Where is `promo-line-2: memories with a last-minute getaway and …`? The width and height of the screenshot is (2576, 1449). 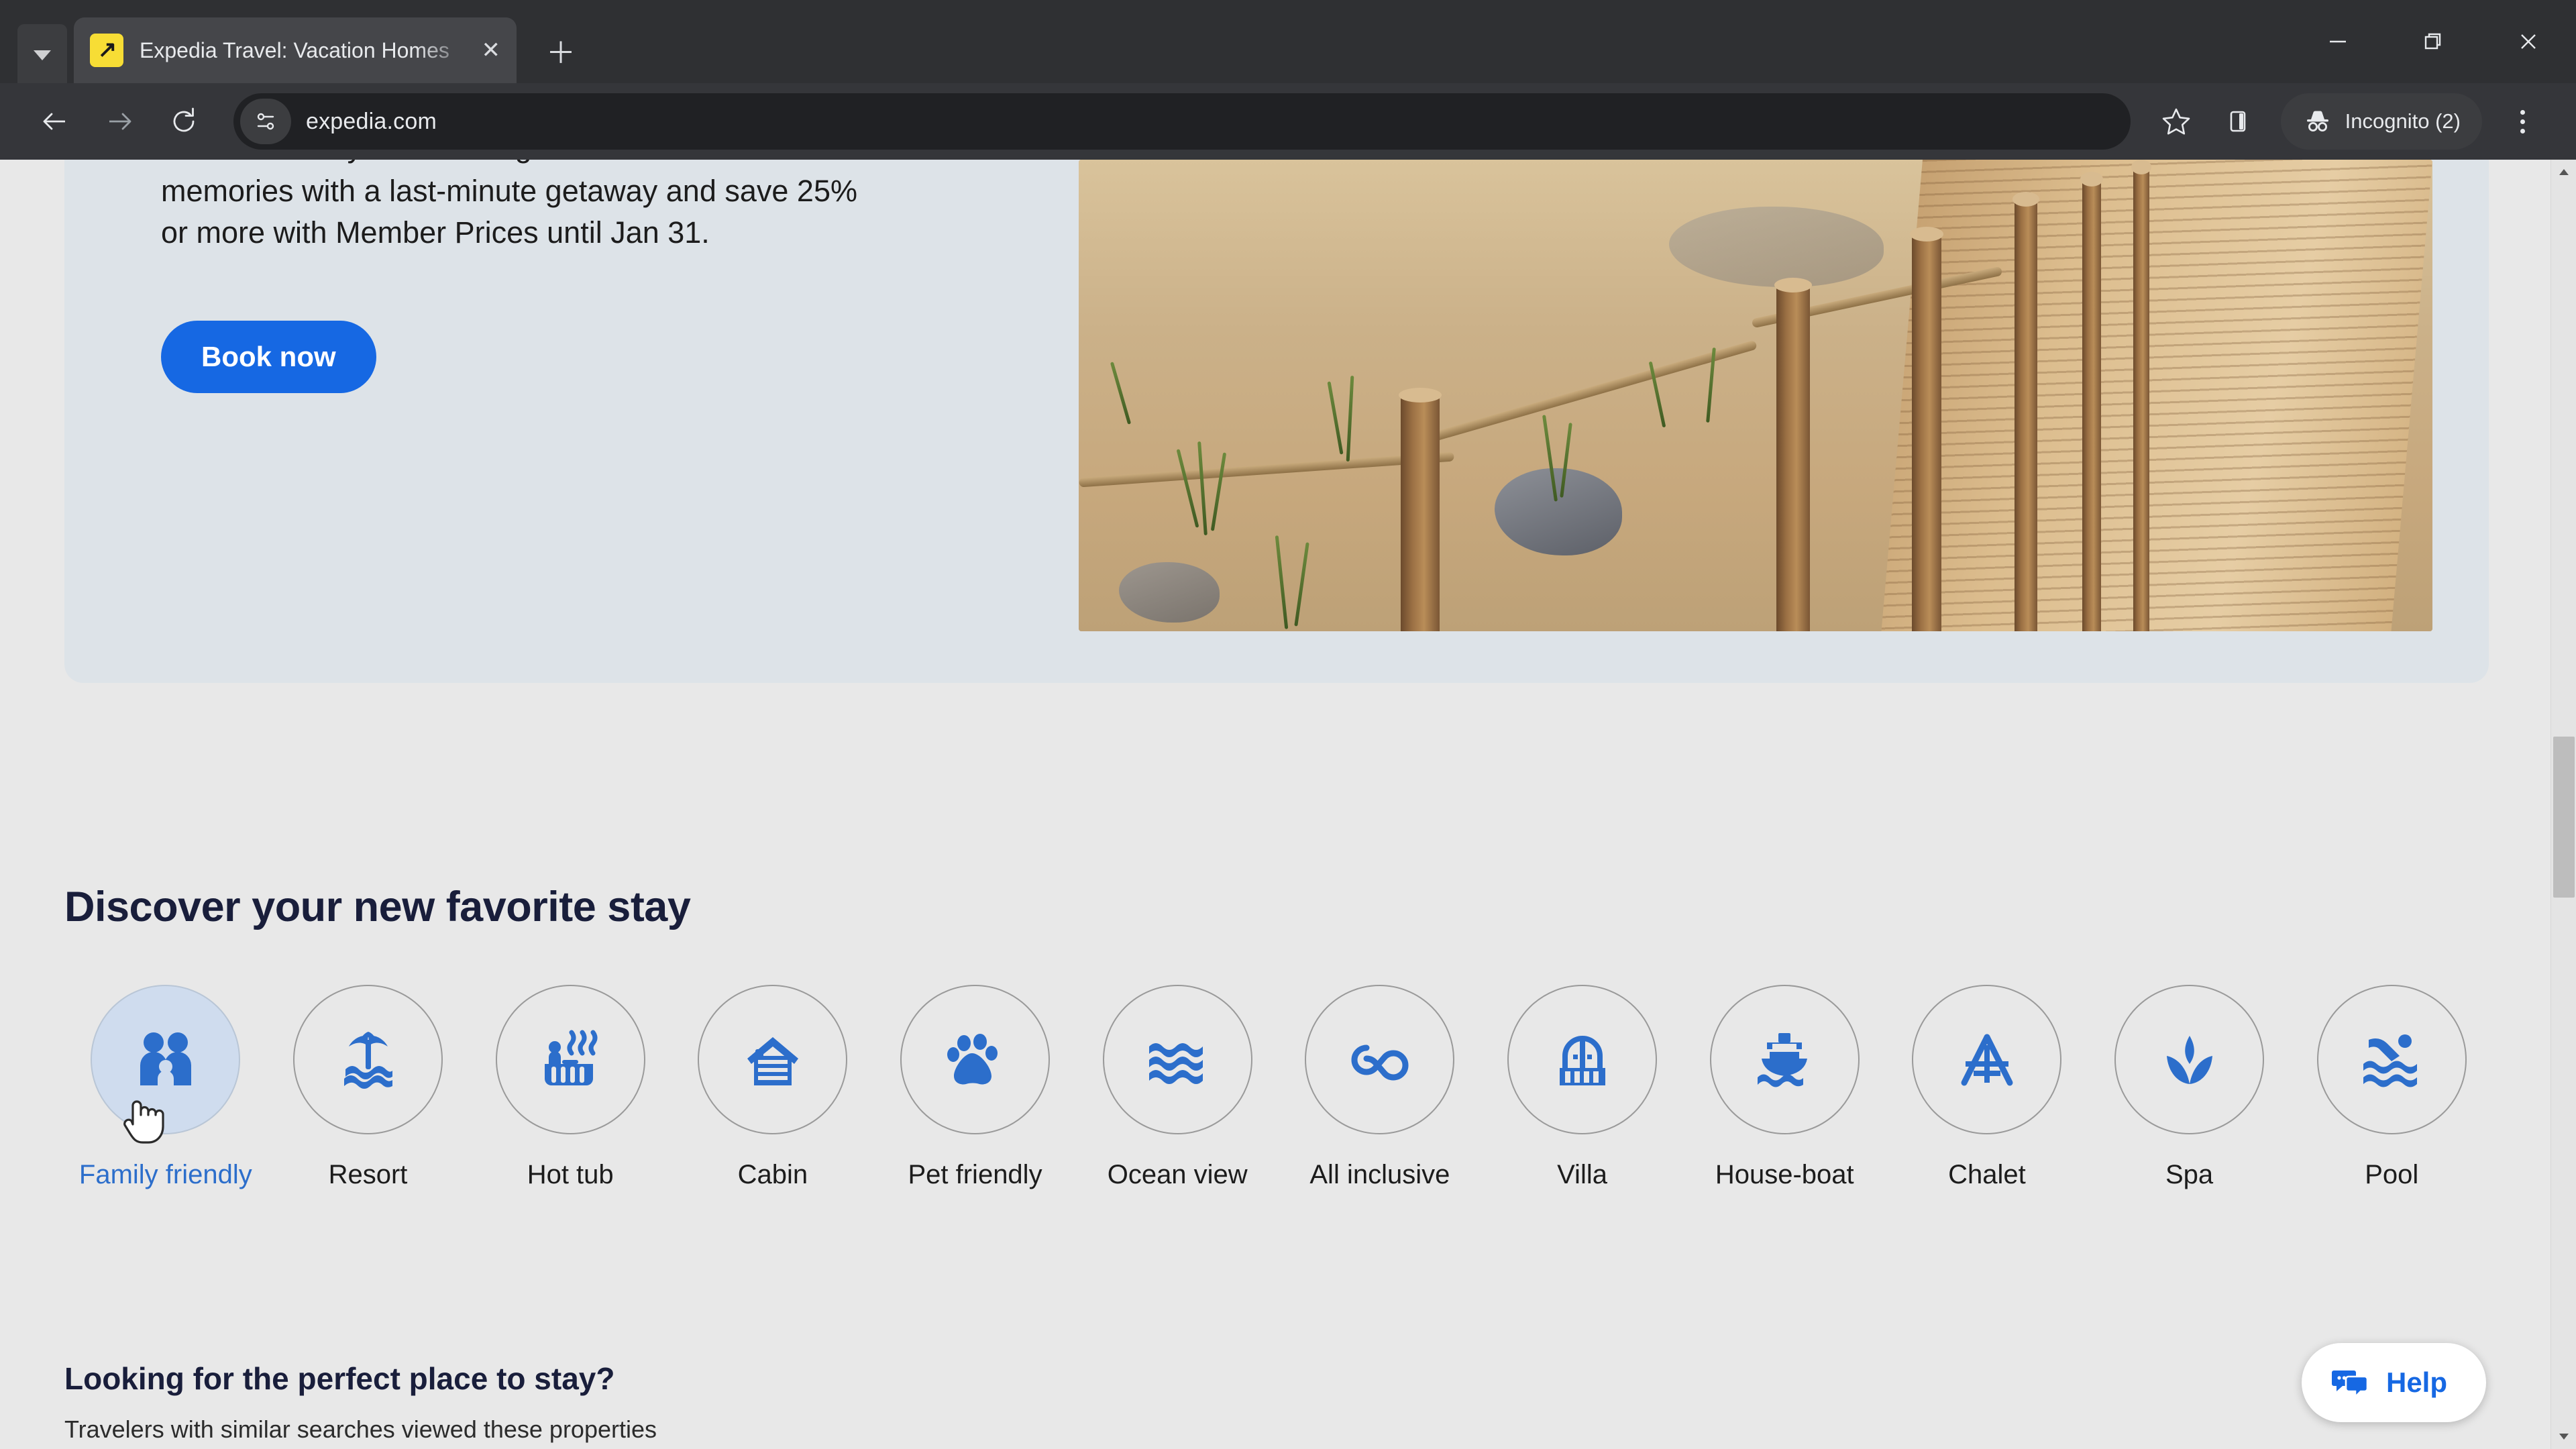
promo-line-2: memories with a last-minute getaway and … is located at coordinates (509, 191).